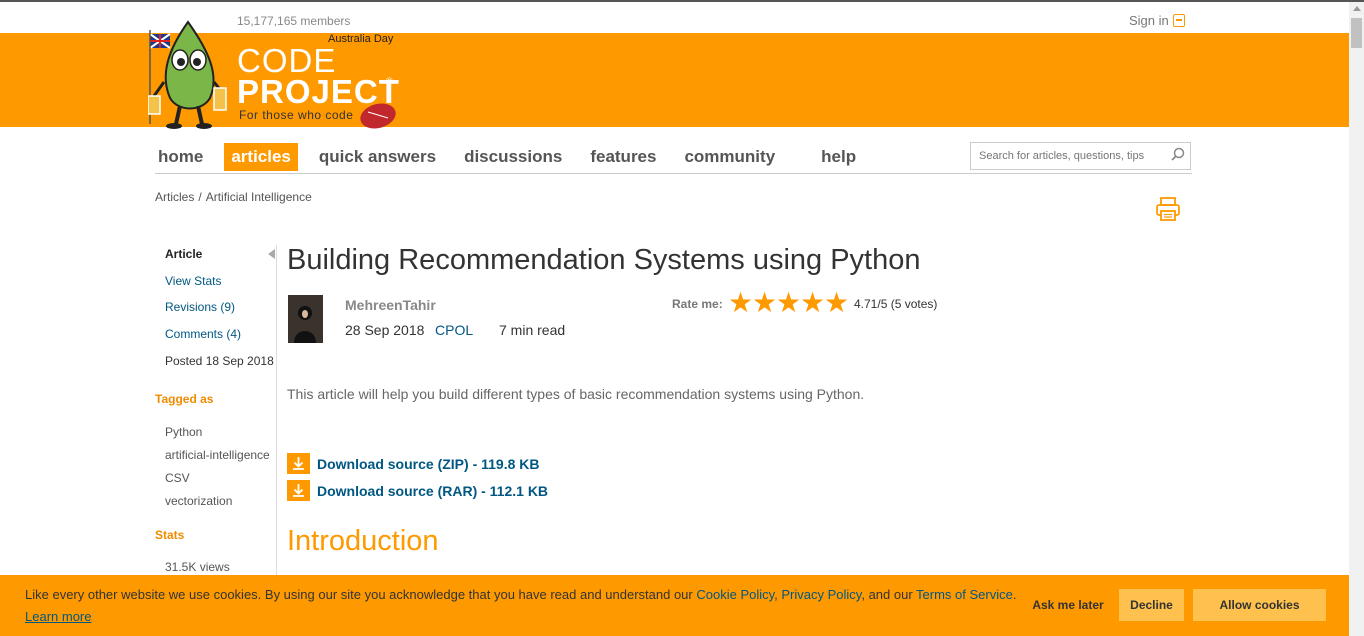 The height and width of the screenshot is (636, 1364). What do you see at coordinates (1014, 594) in the screenshot?
I see `cookie-text-end: .` at bounding box center [1014, 594].